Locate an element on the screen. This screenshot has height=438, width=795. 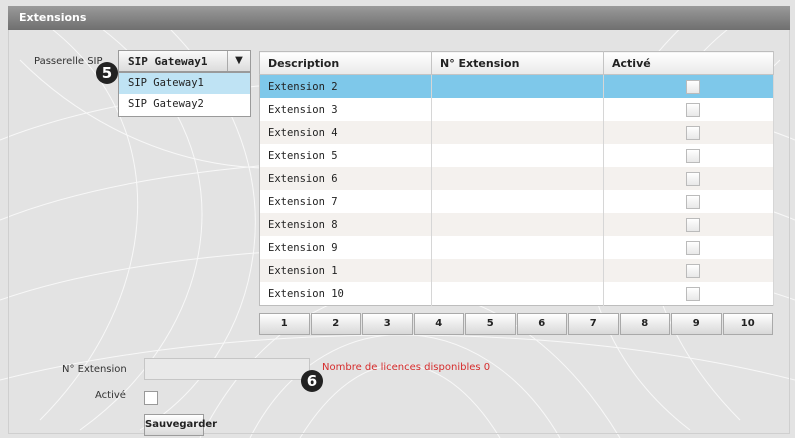
title-bar: Extensions is located at coordinates (399, 18).